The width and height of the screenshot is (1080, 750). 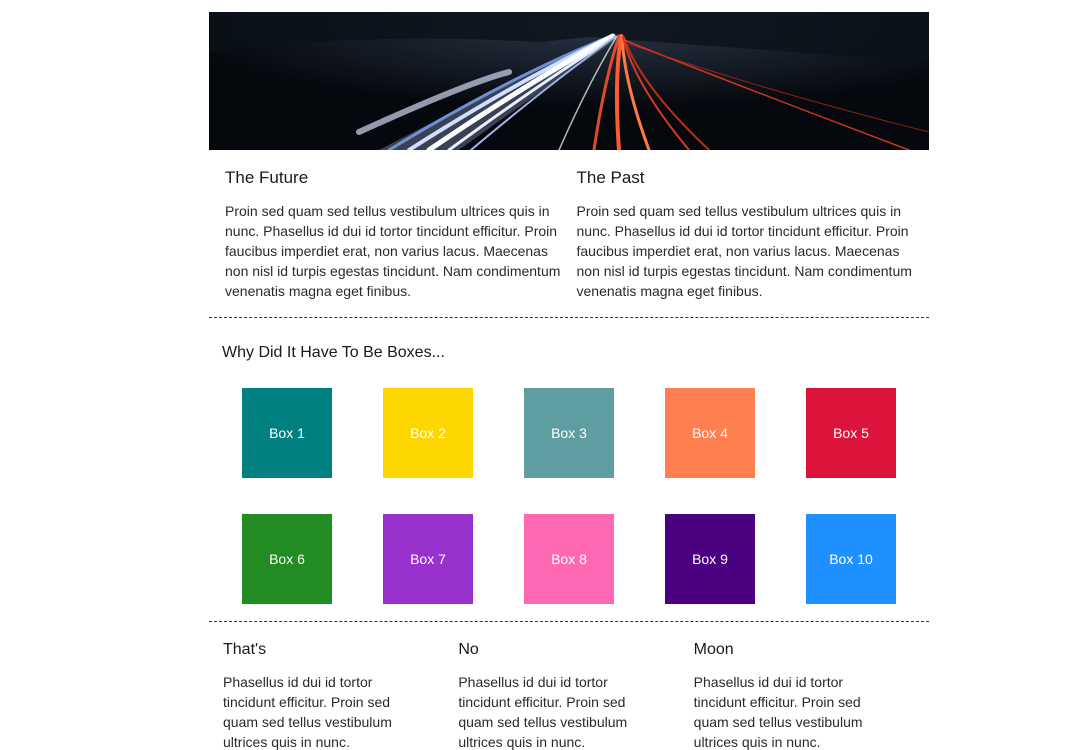 I want to click on box-2: Box 2, so click(x=428, y=433).